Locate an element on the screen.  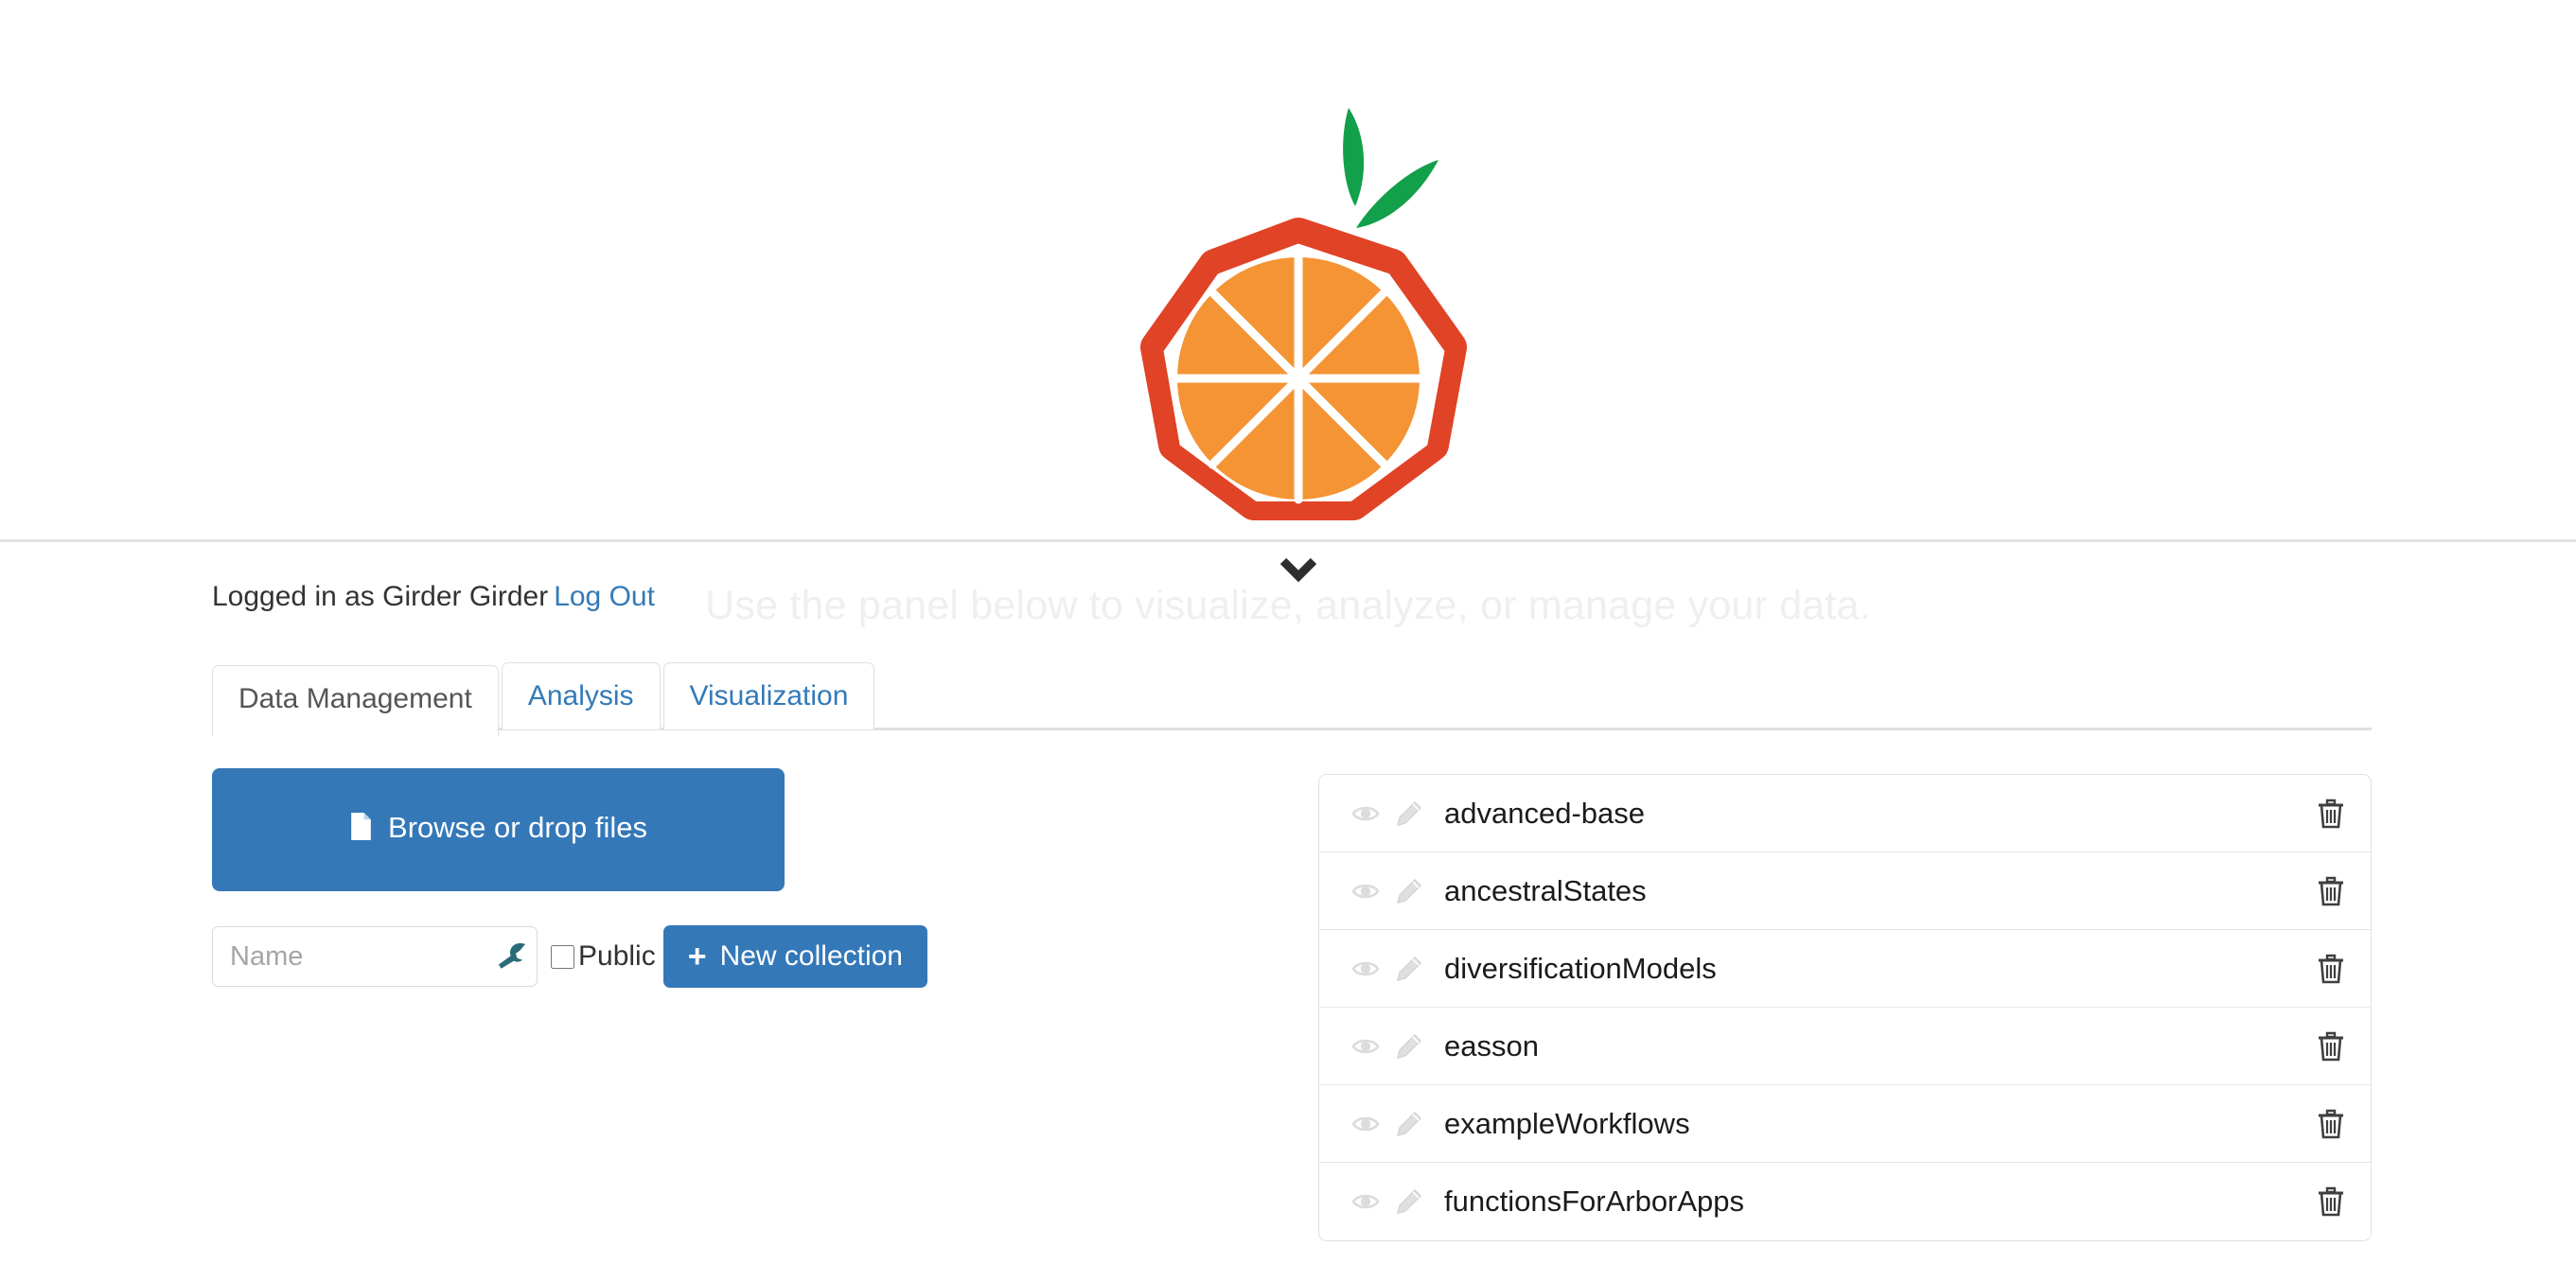
new-collection-button: + New collection is located at coordinates (794, 956).